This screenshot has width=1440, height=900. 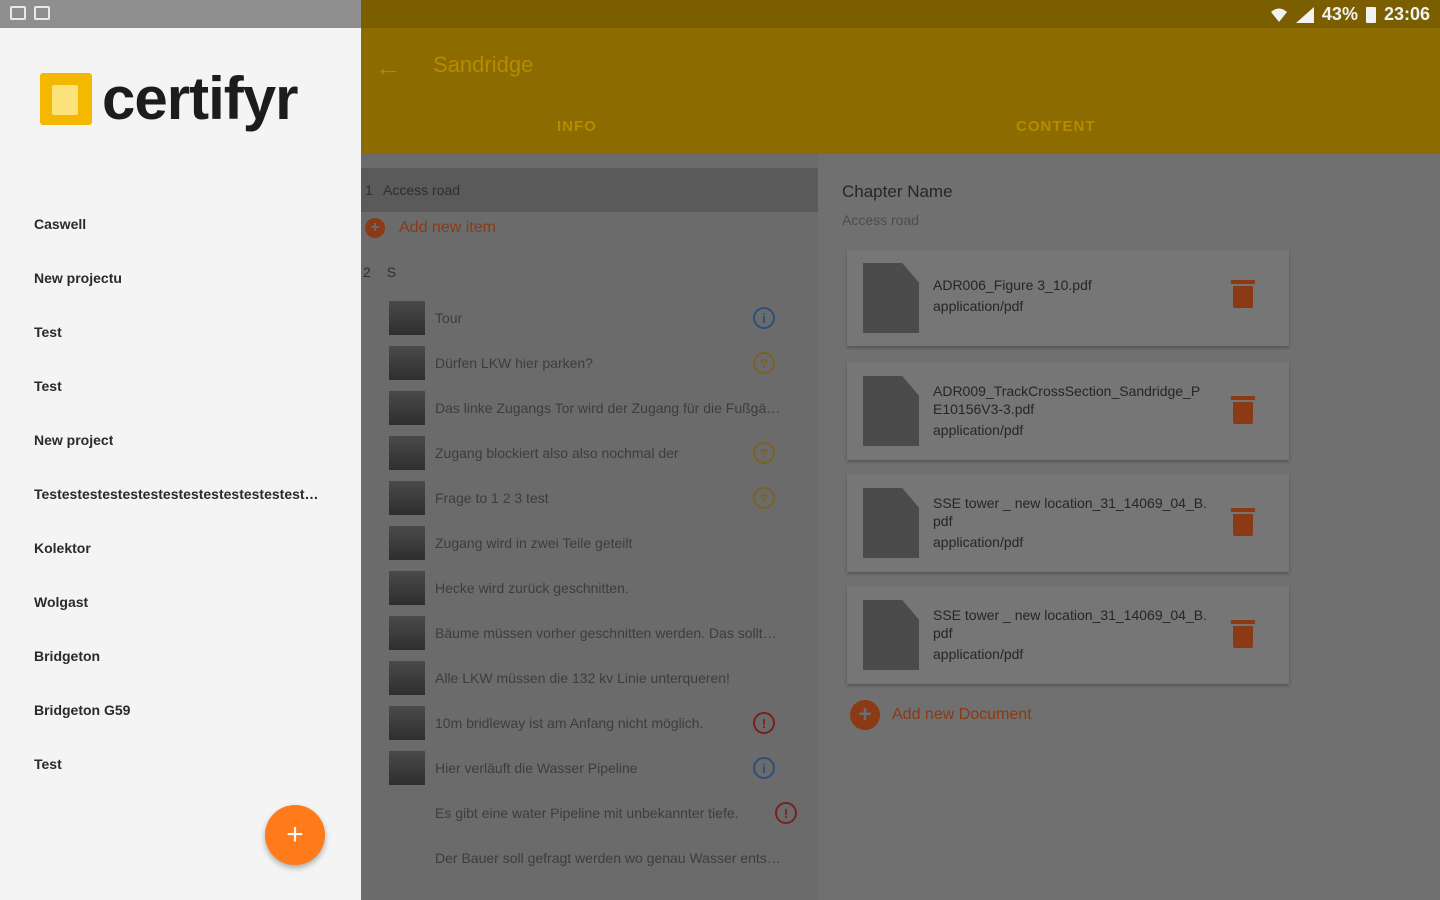 What do you see at coordinates (483, 64) in the screenshot?
I see `project-title: Sandridge` at bounding box center [483, 64].